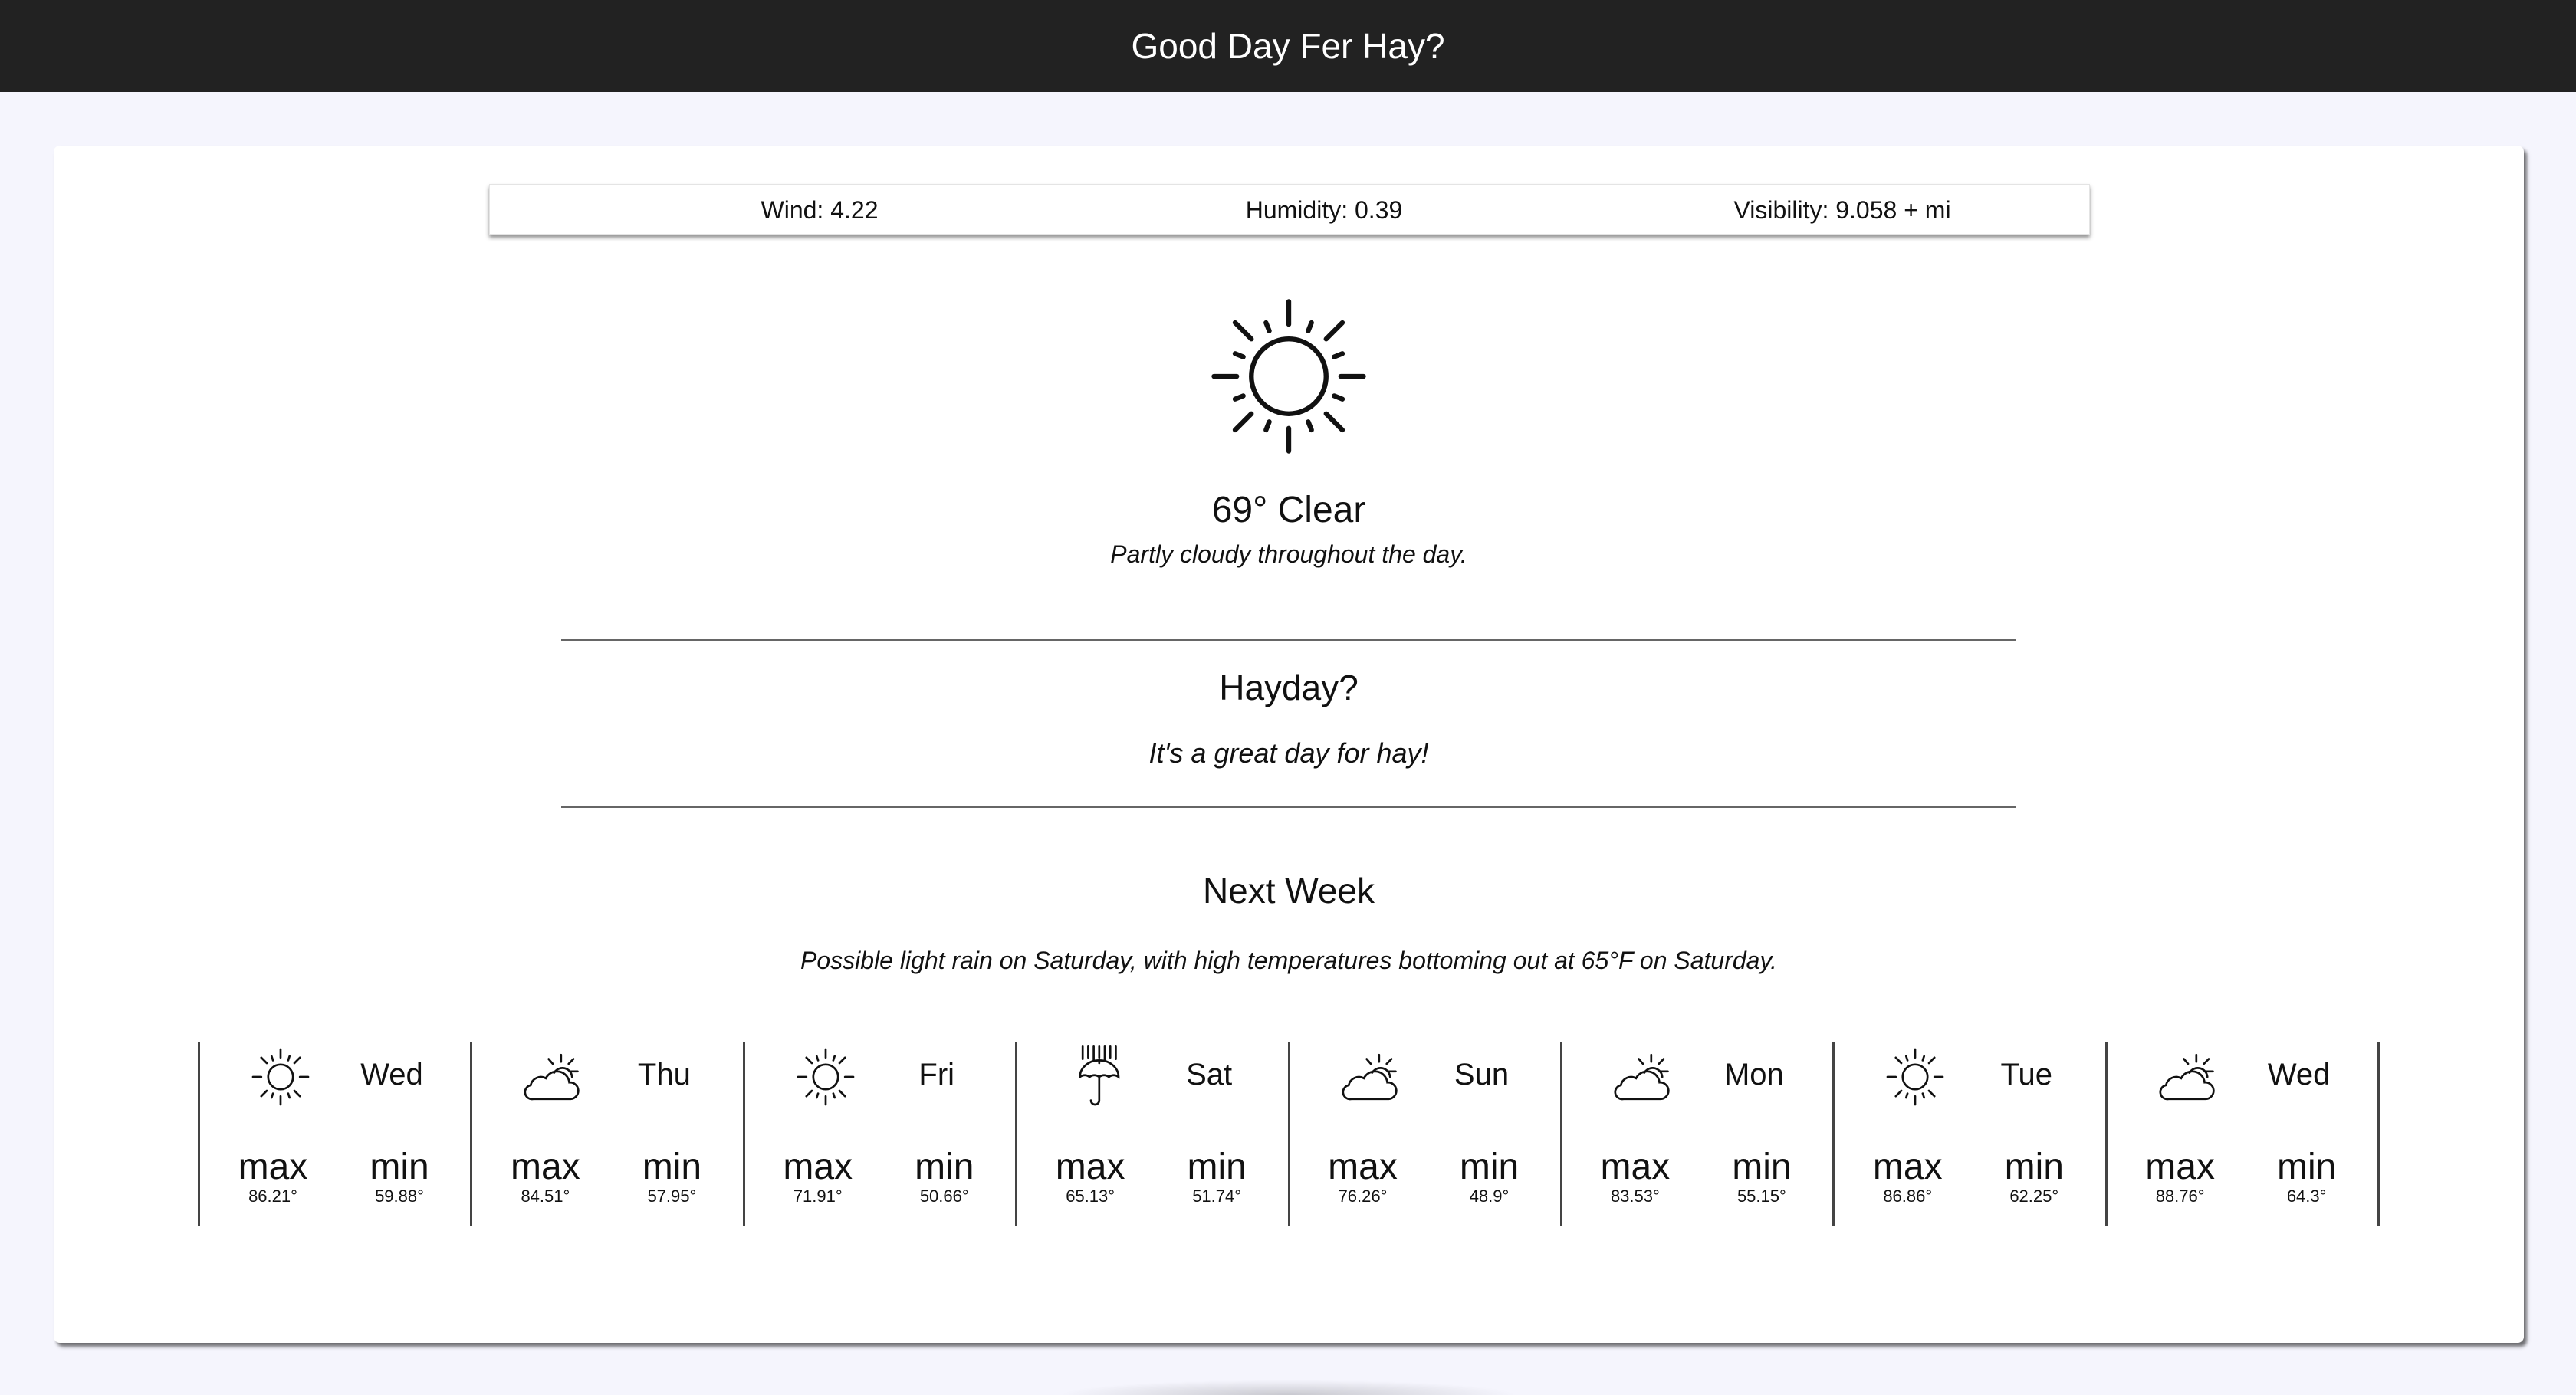  I want to click on max-temp: 84.51°, so click(545, 1197).